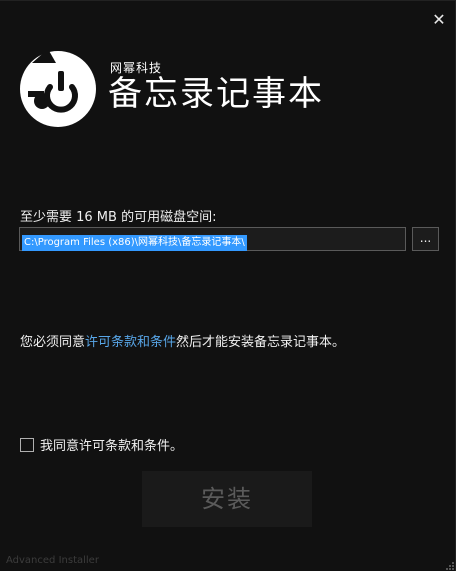  I want to click on agree-checkbox, so click(27, 444).